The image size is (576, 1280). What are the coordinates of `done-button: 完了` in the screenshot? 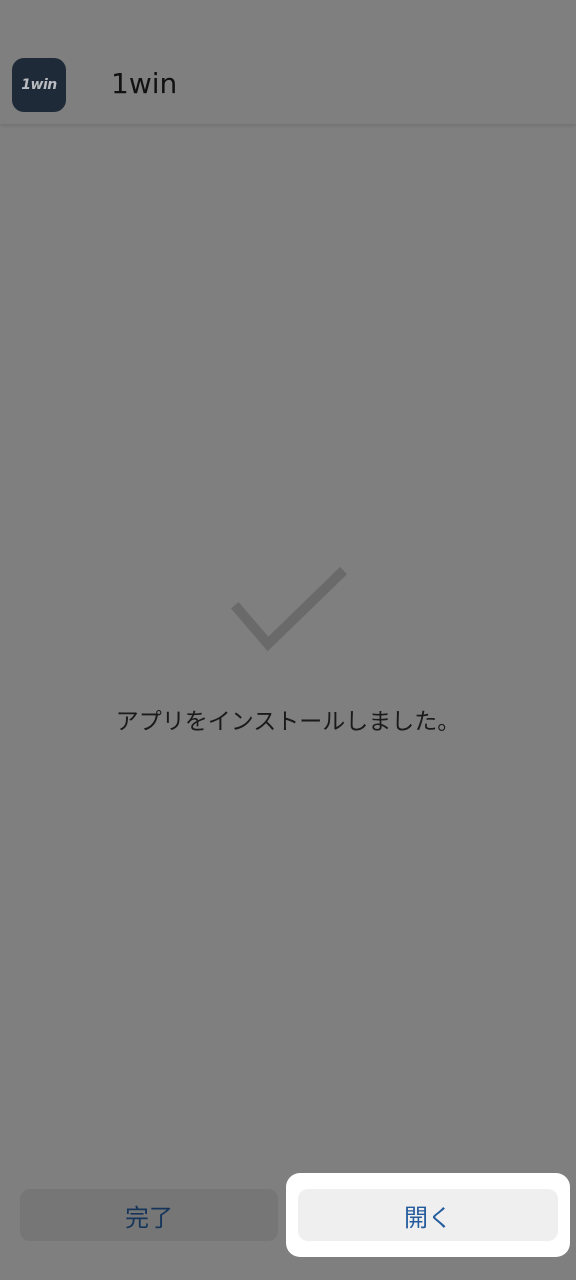 It's located at (149, 1215).